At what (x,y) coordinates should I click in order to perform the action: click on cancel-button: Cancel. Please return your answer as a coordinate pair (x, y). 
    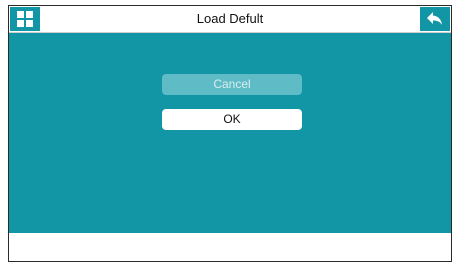
    Looking at the image, I should click on (232, 84).